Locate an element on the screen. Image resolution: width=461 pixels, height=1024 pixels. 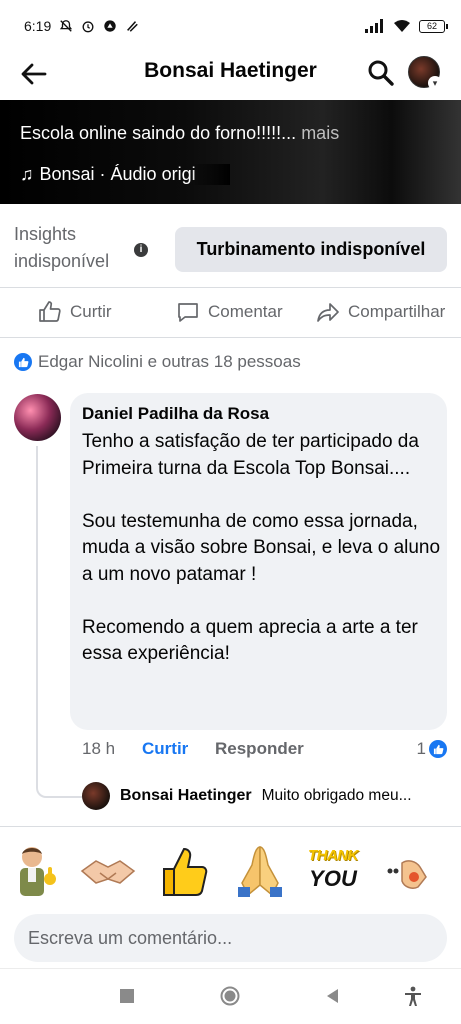
comment-button: Comentar is located at coordinates (229, 312).